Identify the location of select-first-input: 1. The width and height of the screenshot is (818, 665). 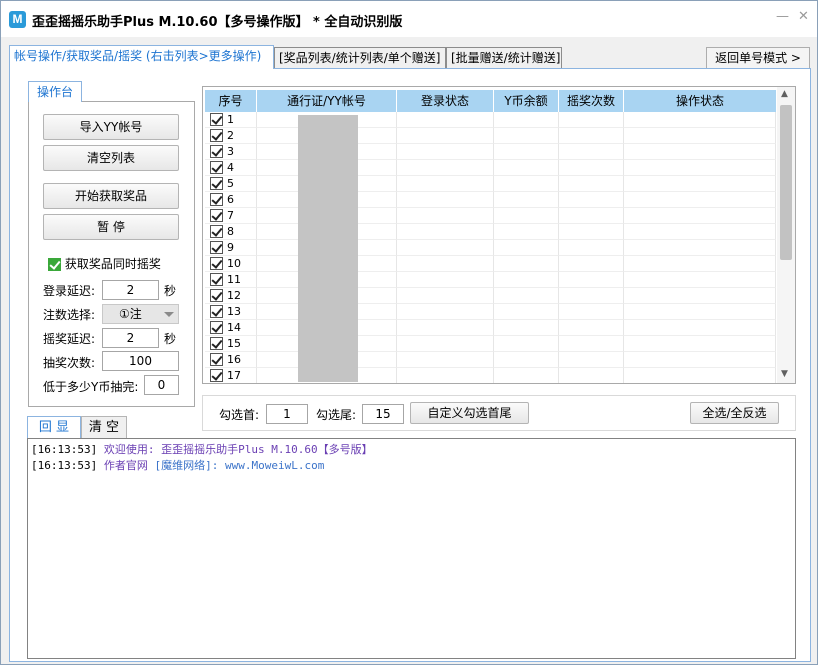
(287, 414).